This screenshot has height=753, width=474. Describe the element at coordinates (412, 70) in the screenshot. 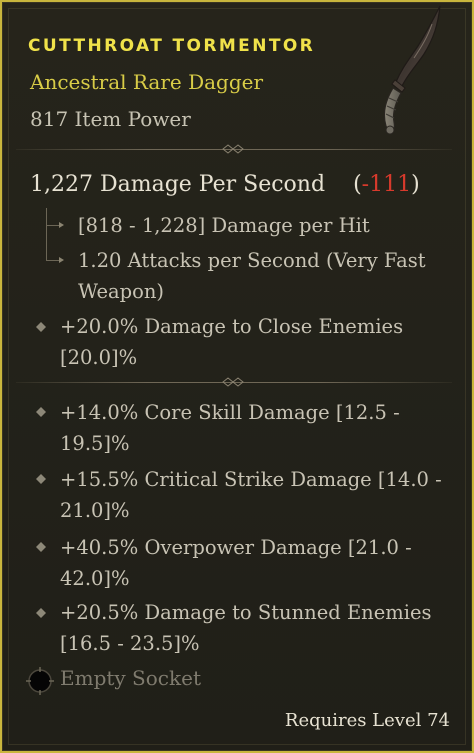

I see `curved-dagger-icon` at that location.